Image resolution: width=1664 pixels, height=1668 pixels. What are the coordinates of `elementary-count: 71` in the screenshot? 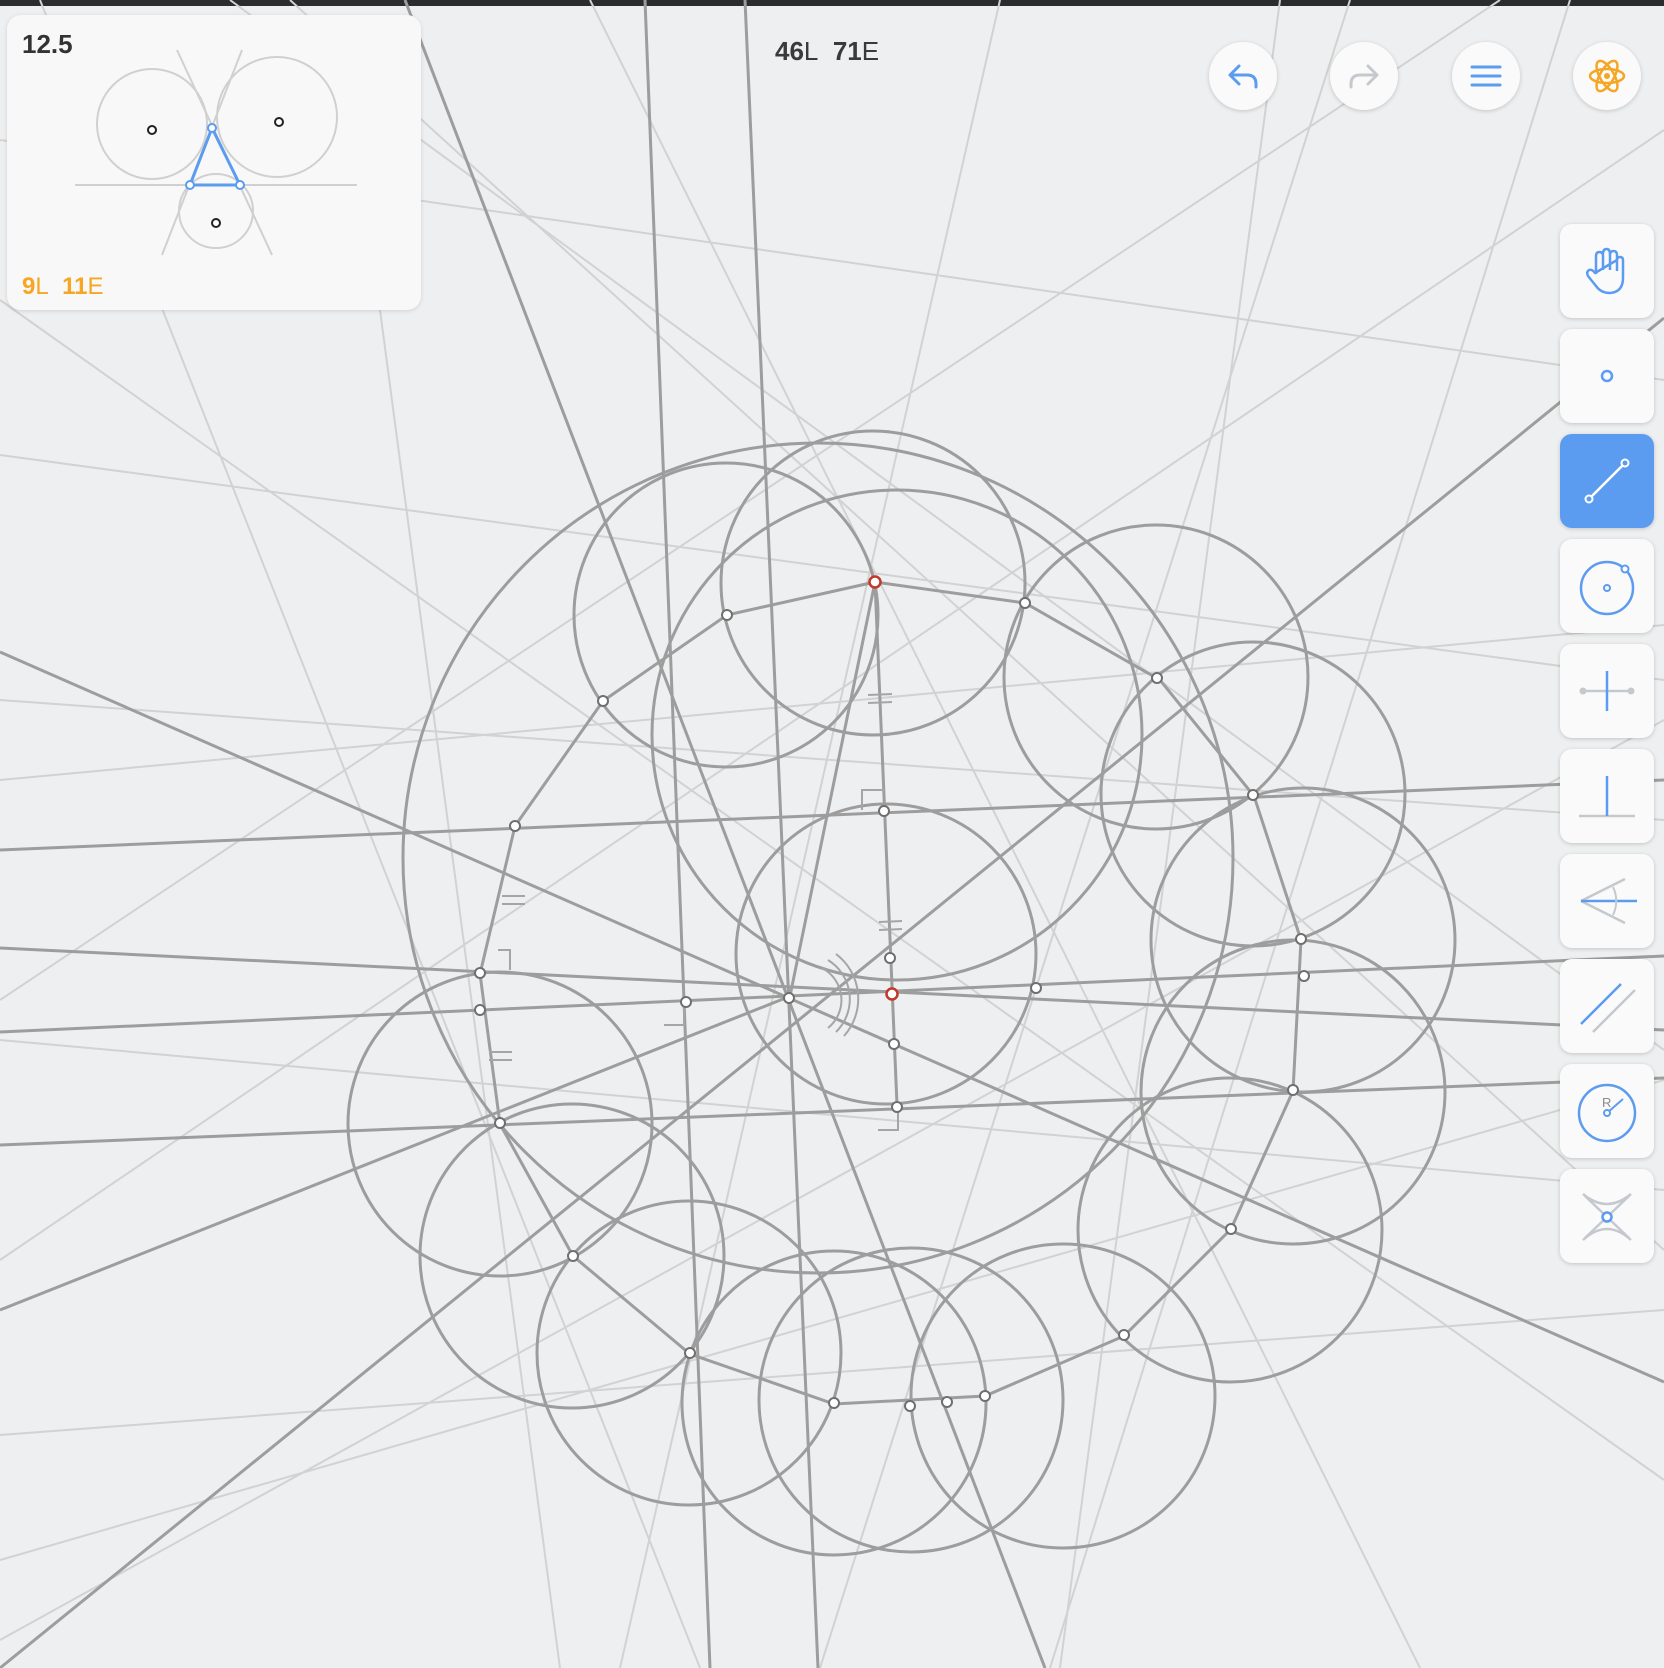 It's located at (847, 51).